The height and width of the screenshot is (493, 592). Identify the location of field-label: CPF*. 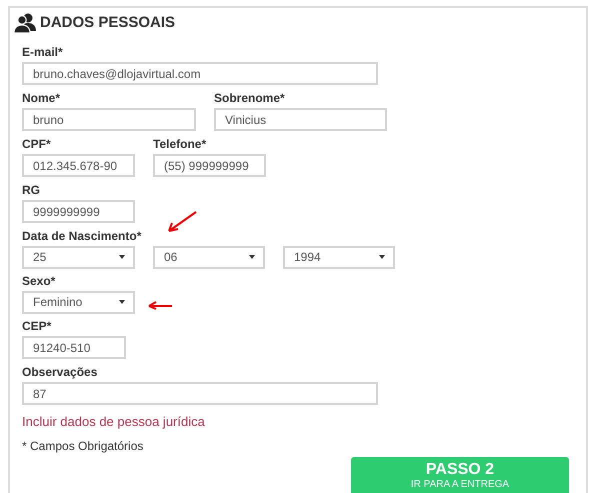
(37, 143).